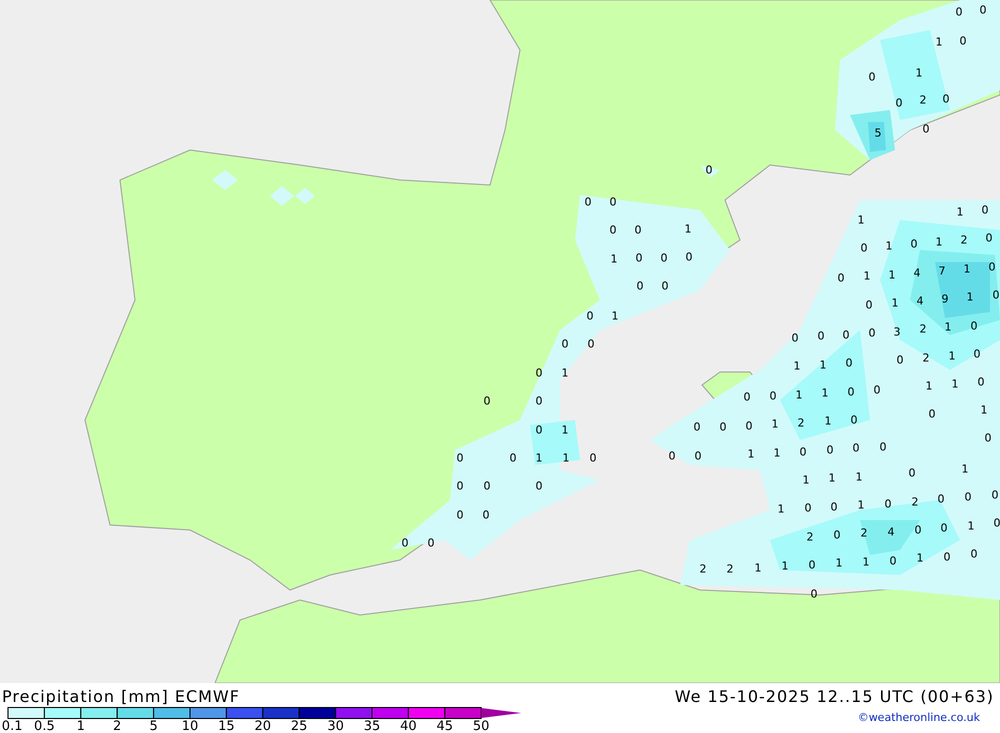 The width and height of the screenshot is (1000, 733). Describe the element at coordinates (226, 726) in the screenshot. I see `legend-tick-label: 15` at that location.